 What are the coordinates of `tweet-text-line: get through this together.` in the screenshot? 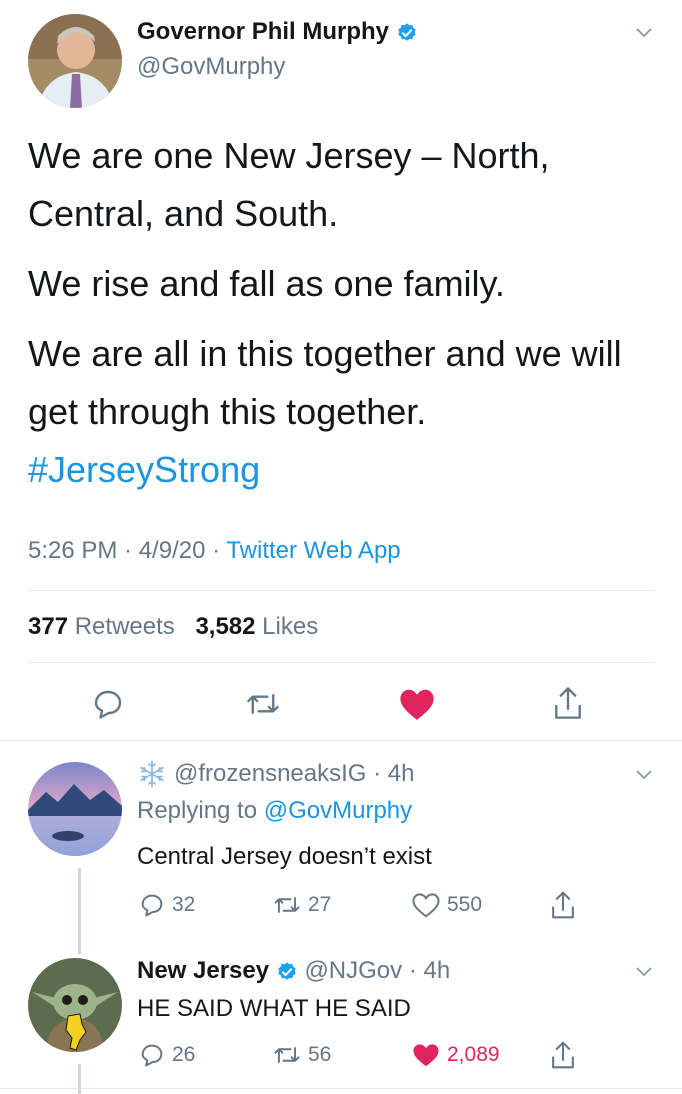 It's located at (227, 411).